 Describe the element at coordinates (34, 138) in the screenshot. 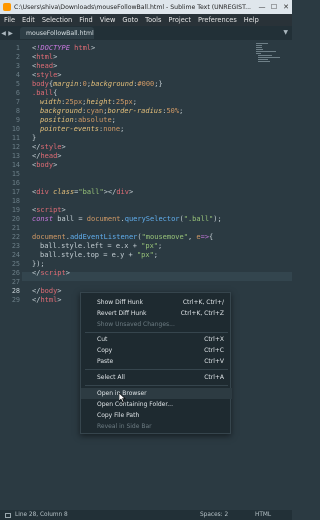

I see `code-line: }` at that location.